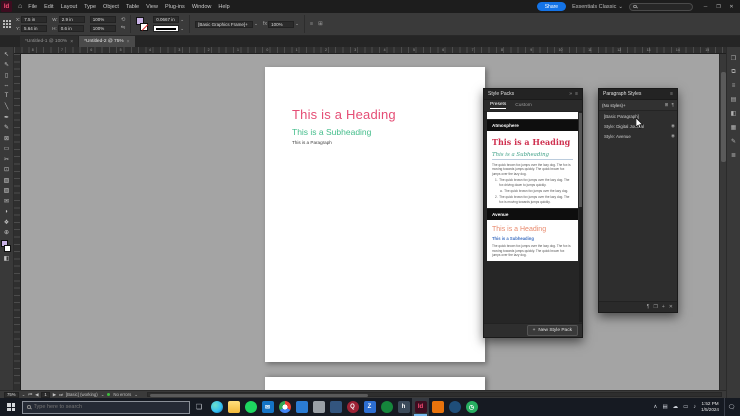 This screenshot has width=740, height=416. I want to click on first-page-button: ⏮, so click(30, 394).